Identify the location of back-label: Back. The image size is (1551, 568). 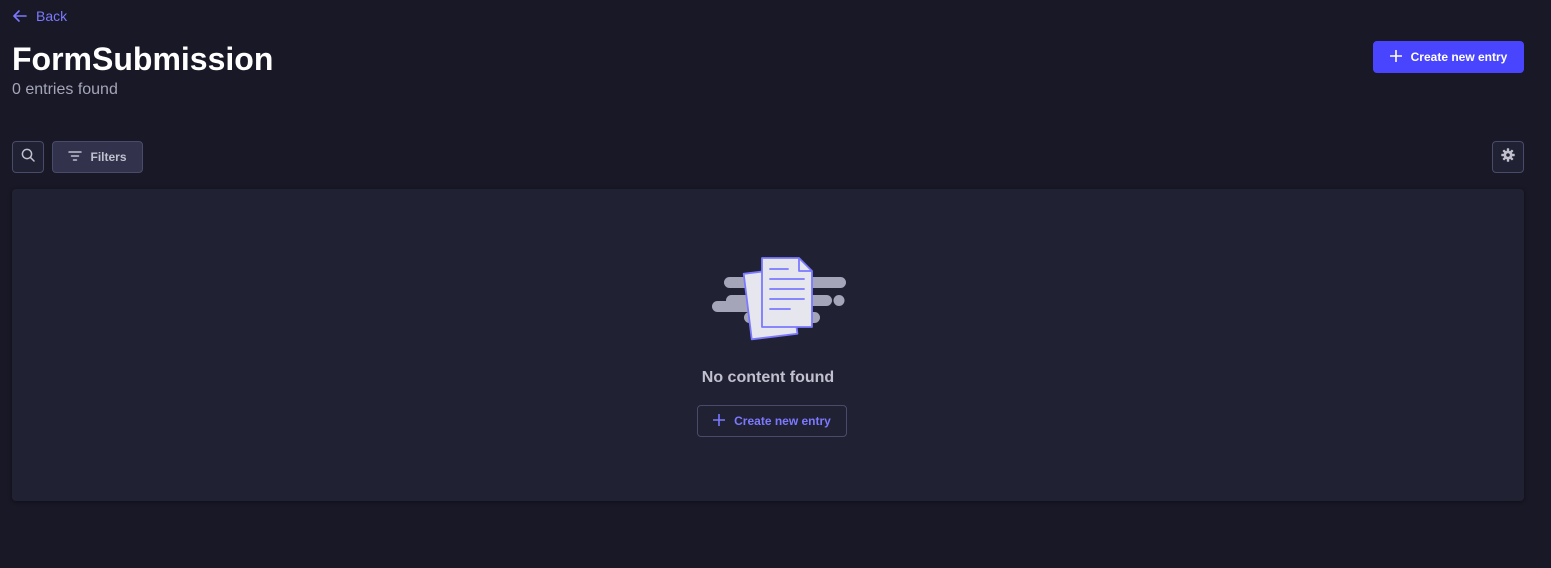
(52, 16).